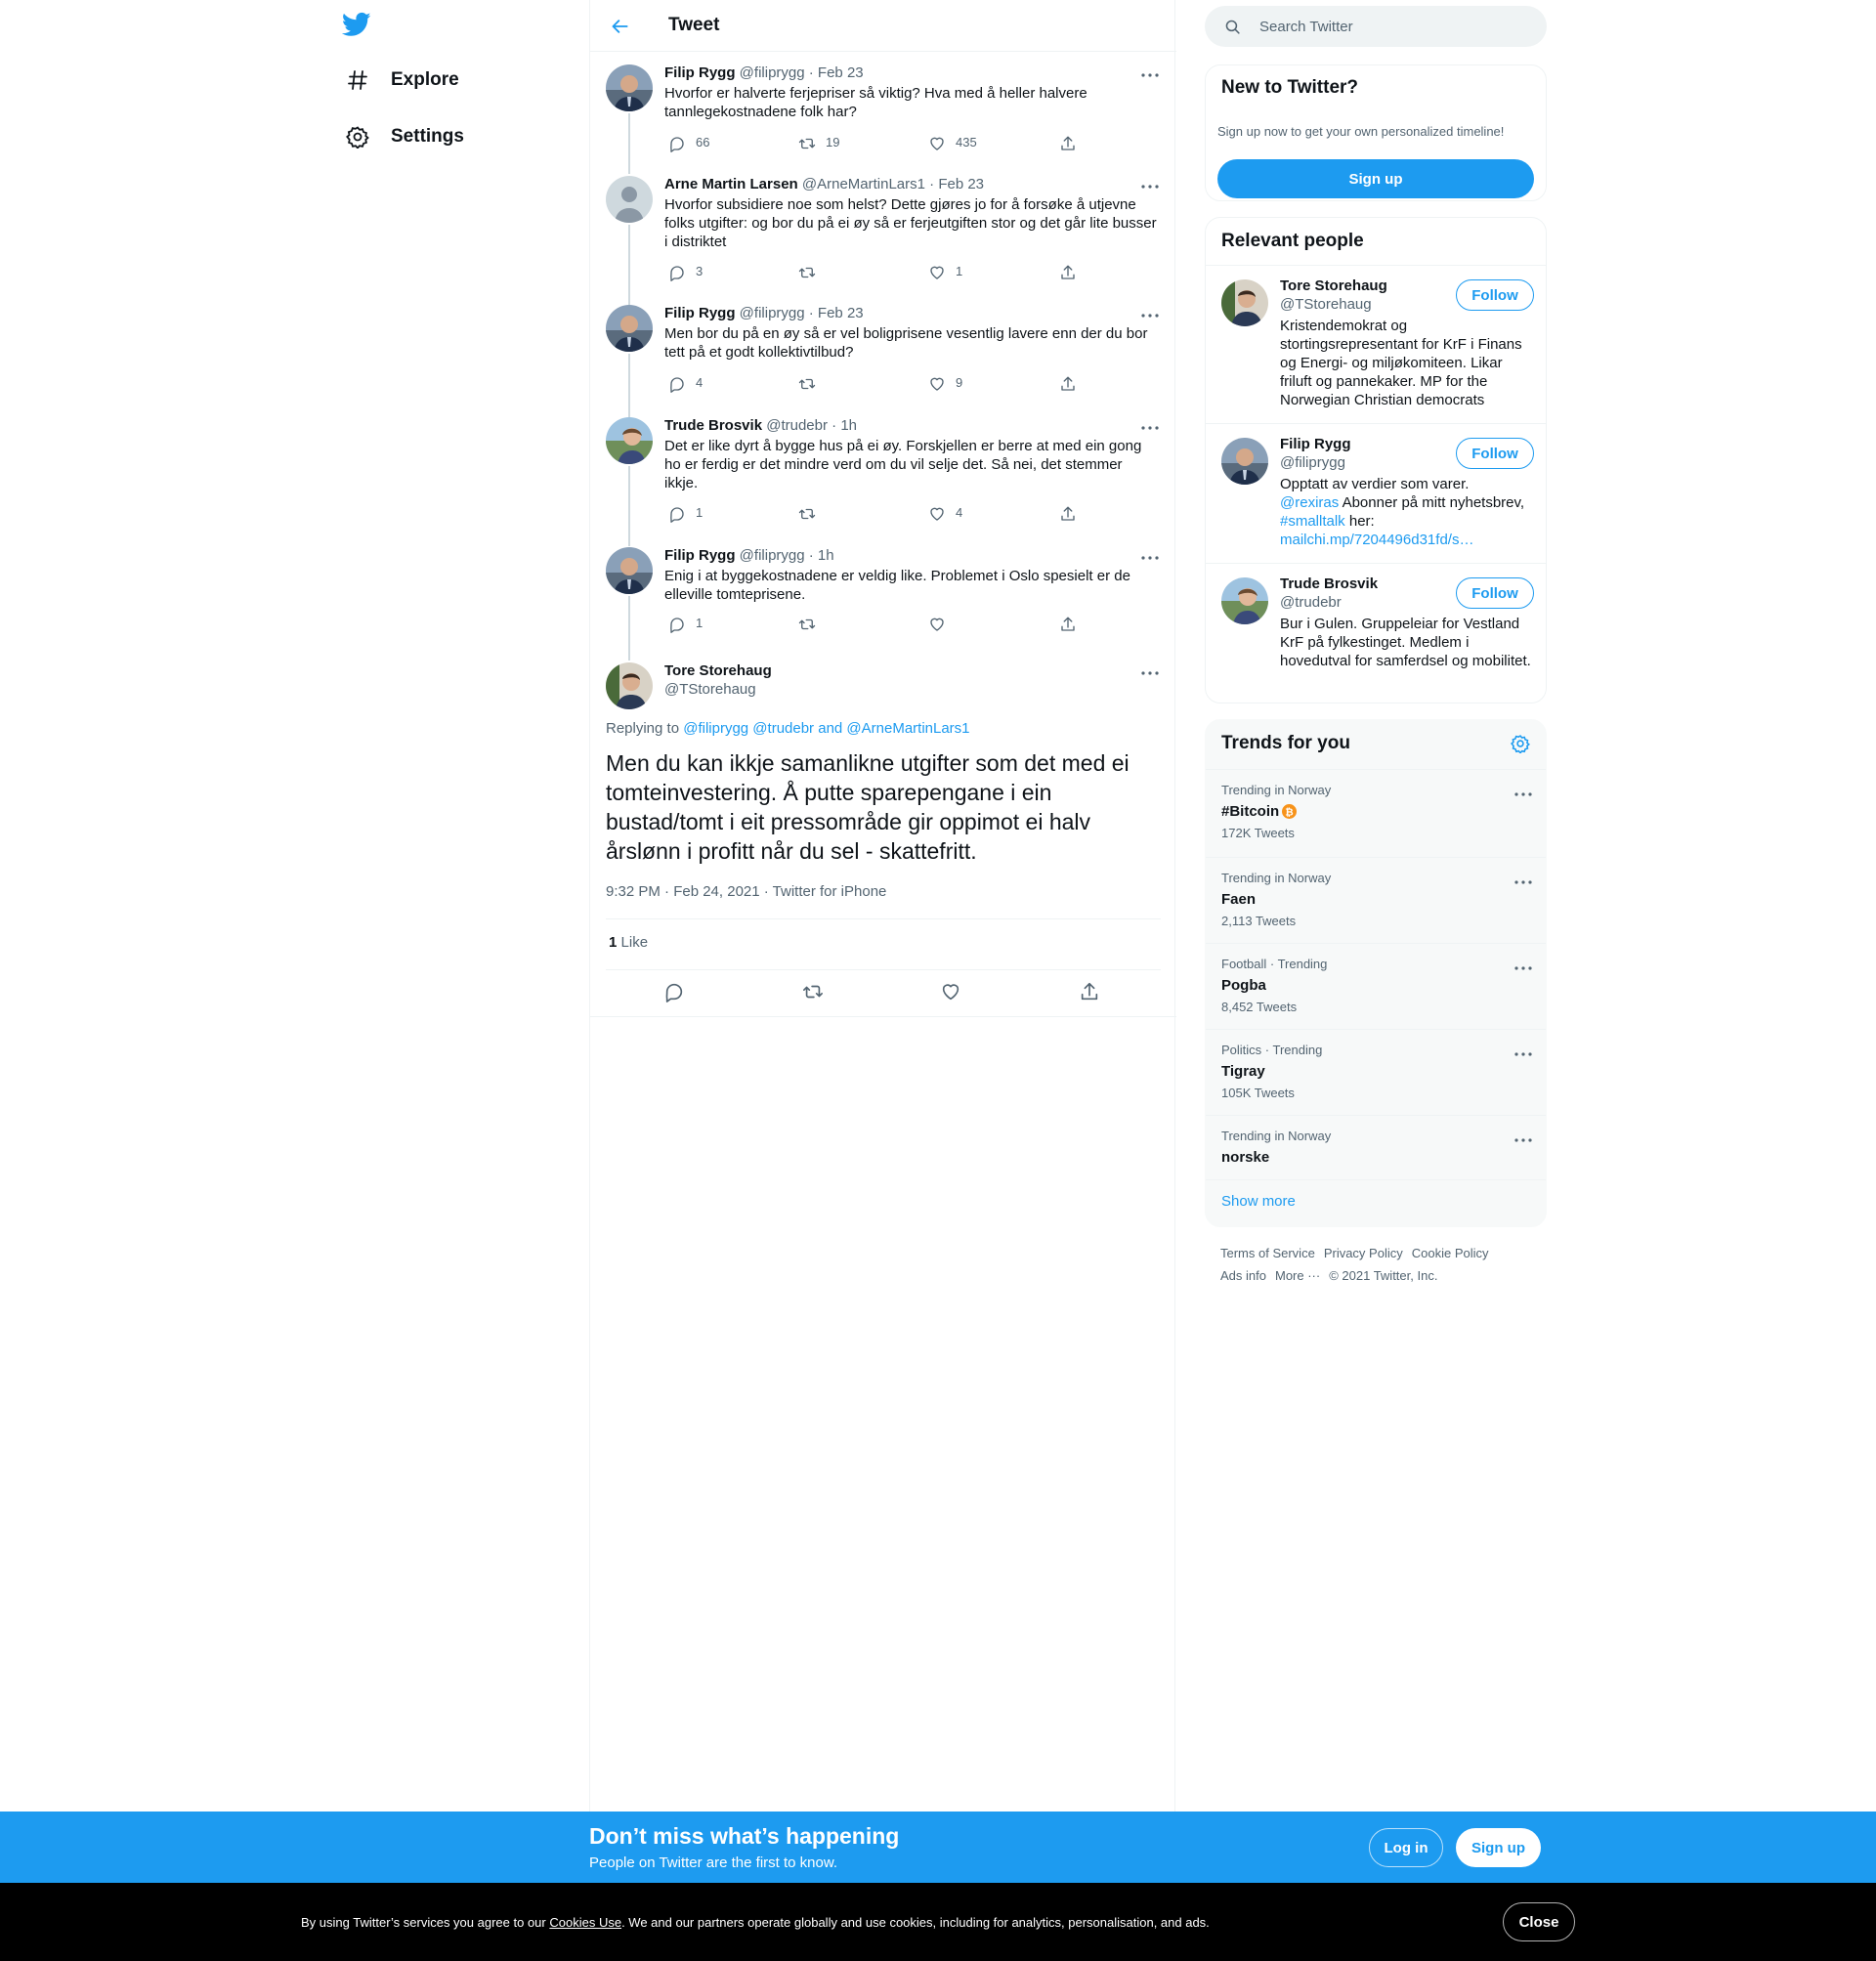 The height and width of the screenshot is (1961, 1876). Describe the element at coordinates (713, 426) in the screenshot. I see `author-name: Trude Brosvik` at that location.